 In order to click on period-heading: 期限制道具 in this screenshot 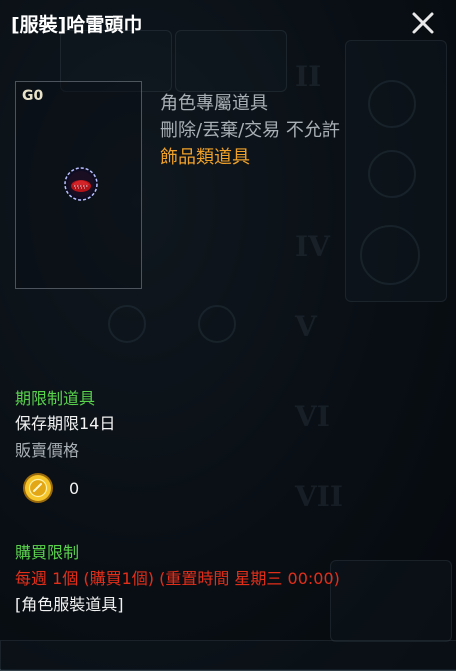, I will do `click(55, 398)`.